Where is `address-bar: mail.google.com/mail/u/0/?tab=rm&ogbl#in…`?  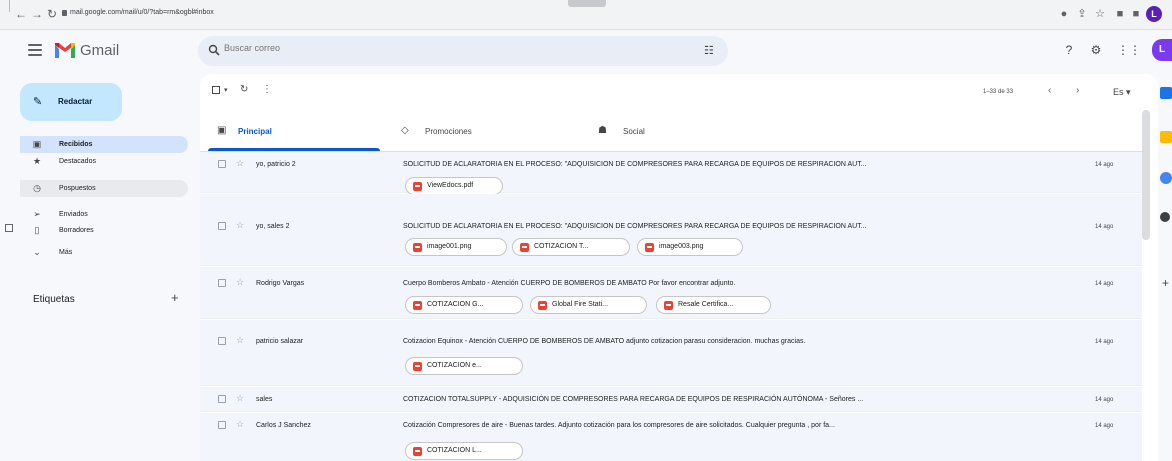
address-bar: mail.google.com/mail/u/0/?tab=rm&ogbl#in… is located at coordinates (142, 12).